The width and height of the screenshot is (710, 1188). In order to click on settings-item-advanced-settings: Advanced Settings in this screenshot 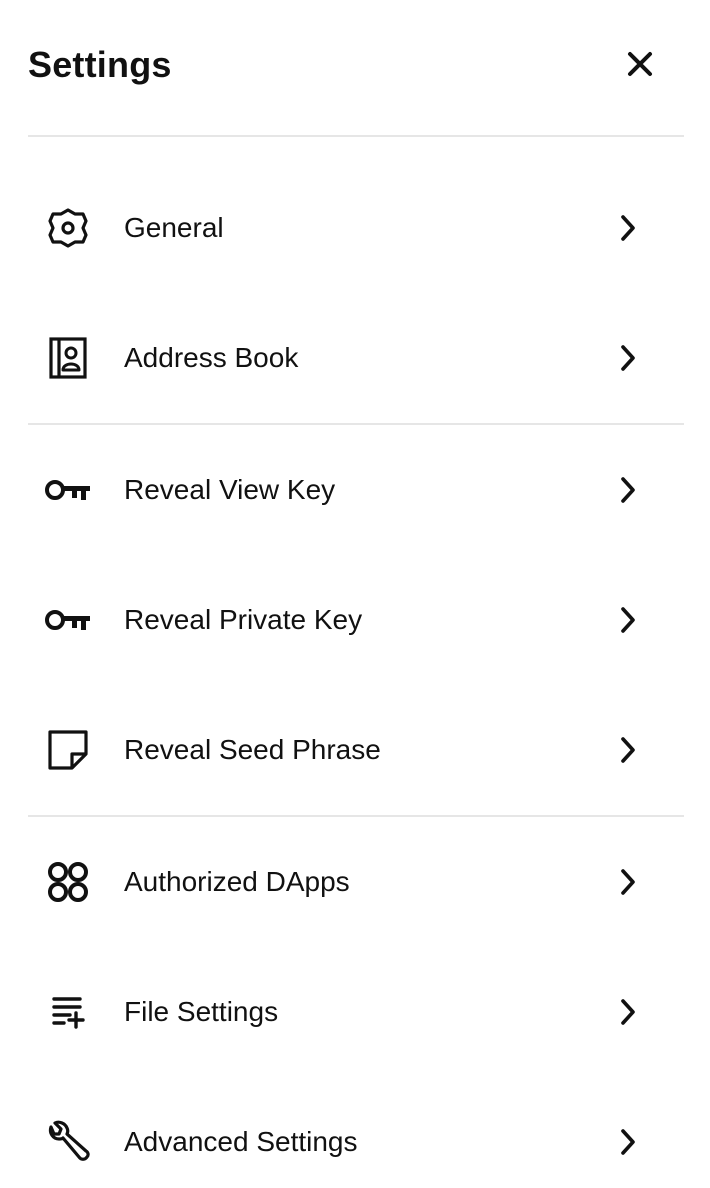, I will do `click(356, 1132)`.